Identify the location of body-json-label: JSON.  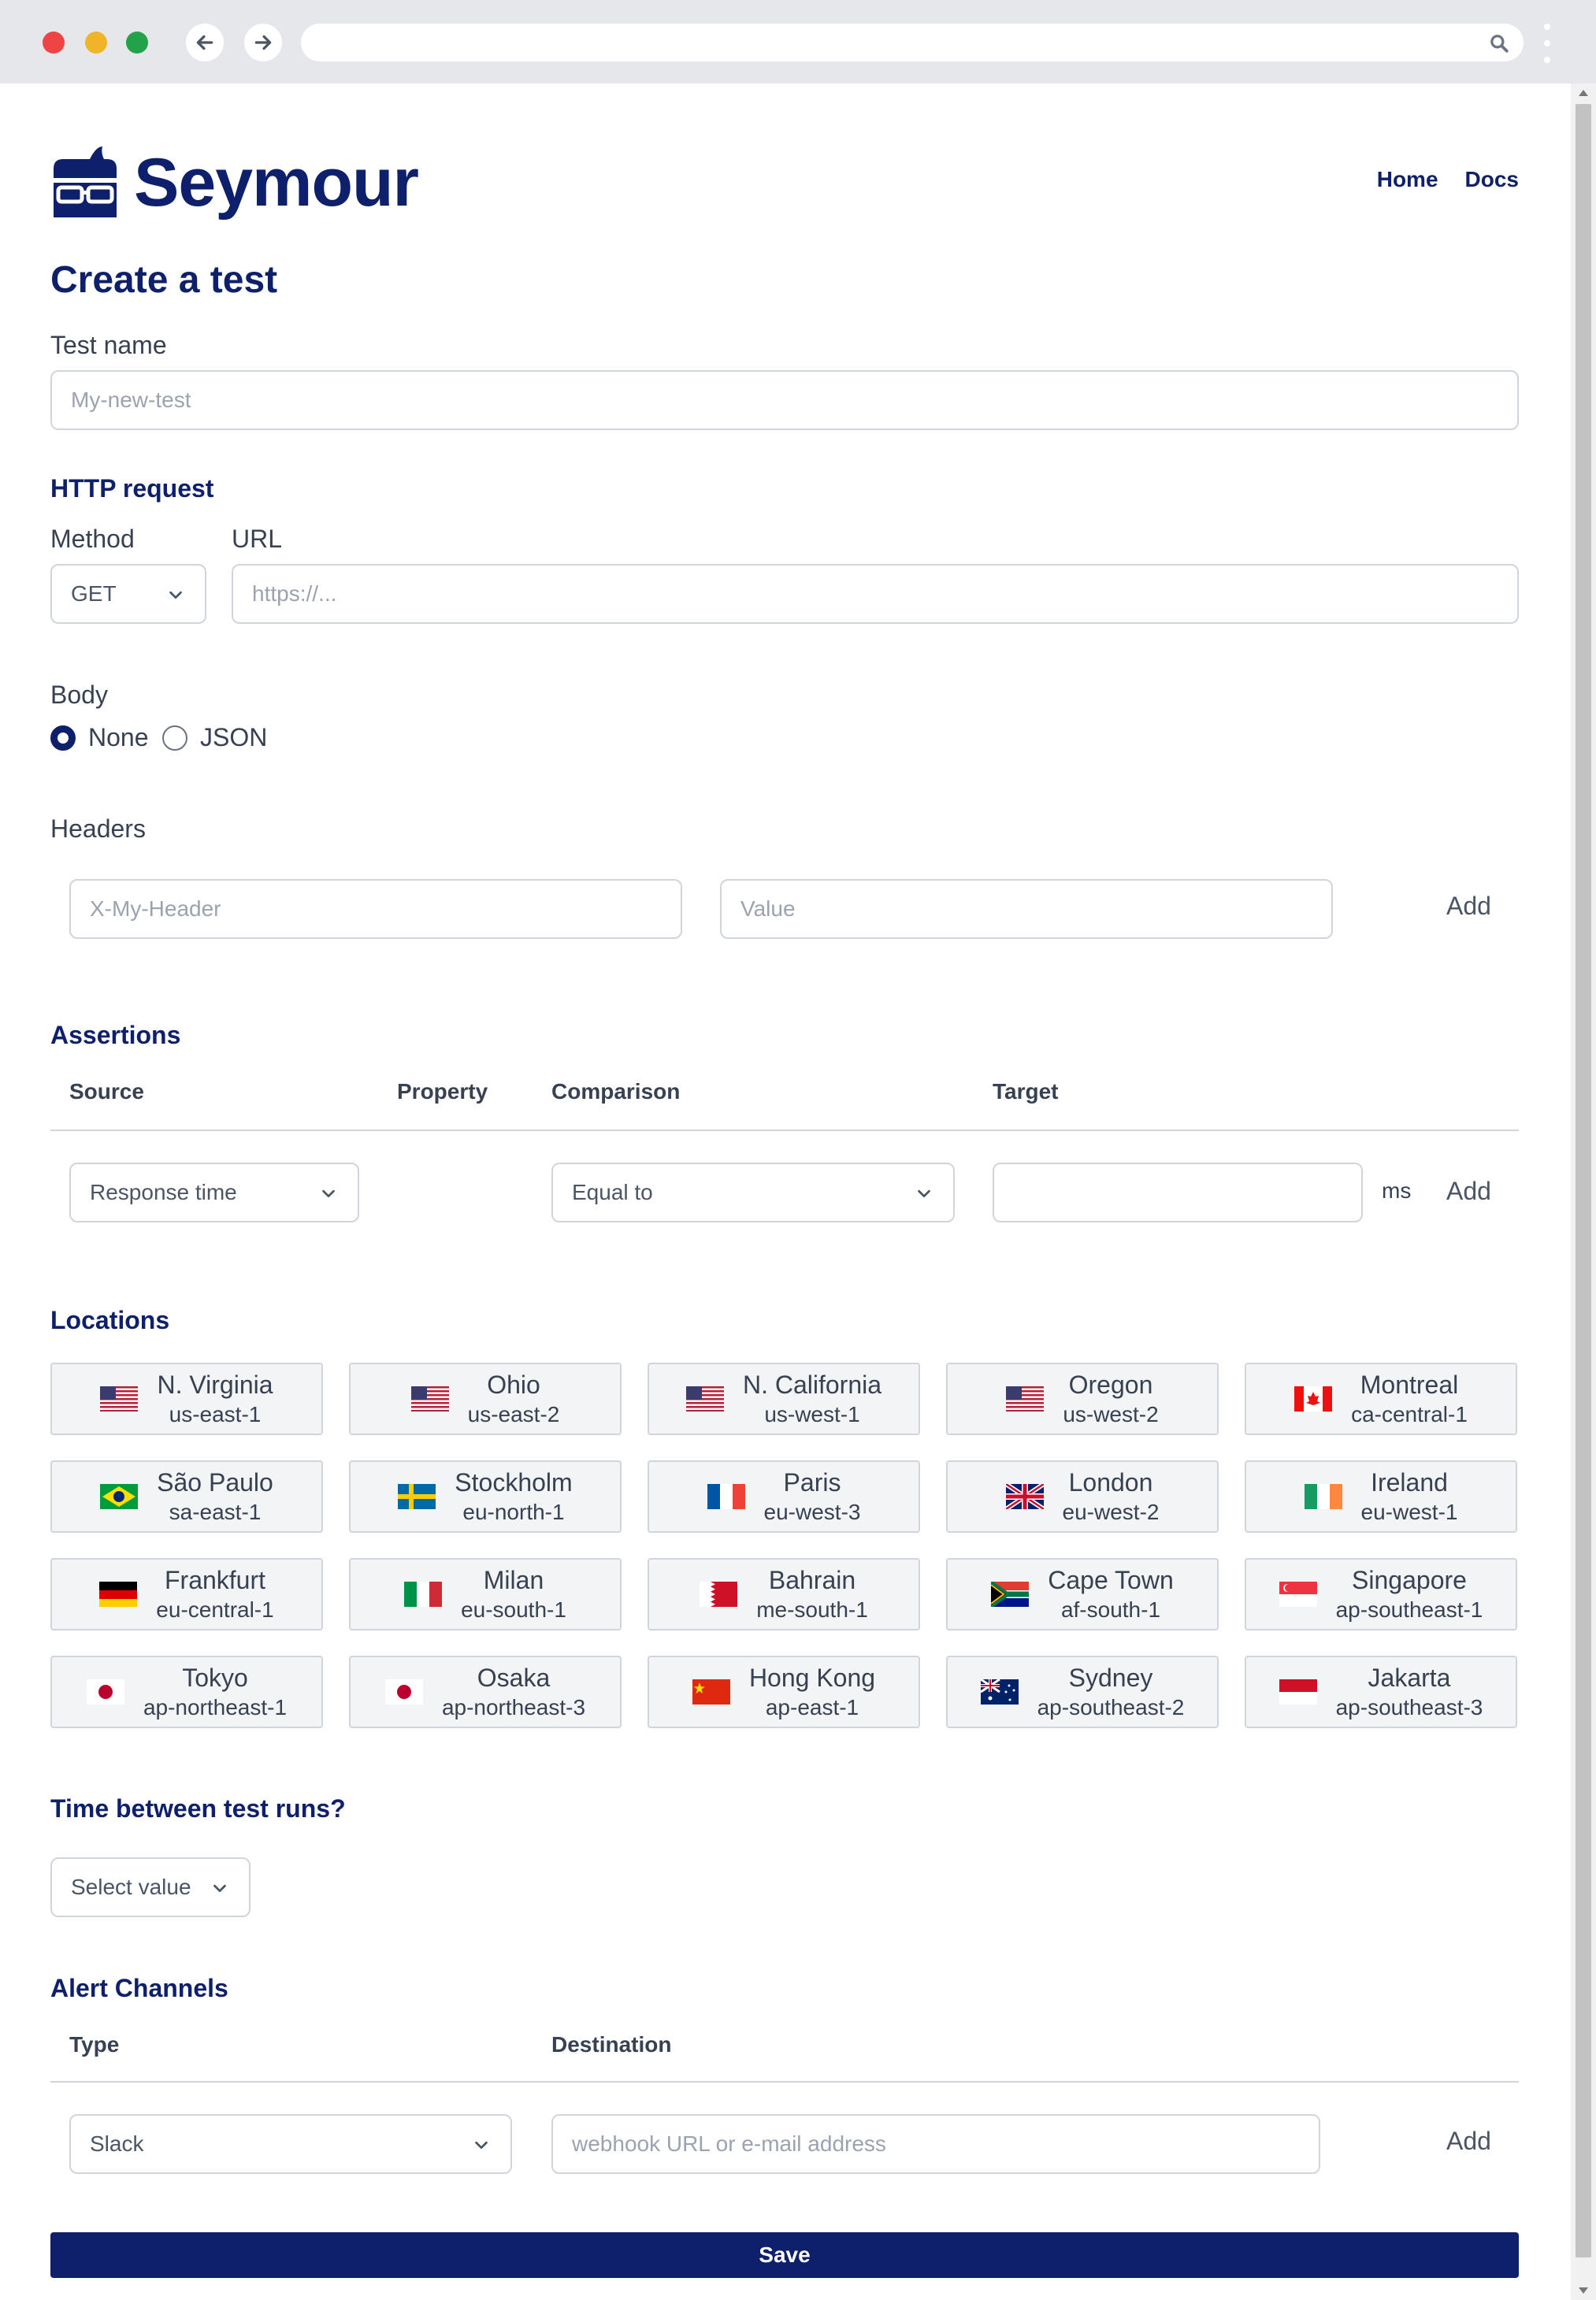
(234, 737).